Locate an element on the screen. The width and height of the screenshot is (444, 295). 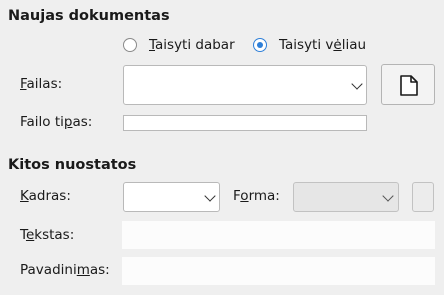
file-type-field is located at coordinates (245, 123).